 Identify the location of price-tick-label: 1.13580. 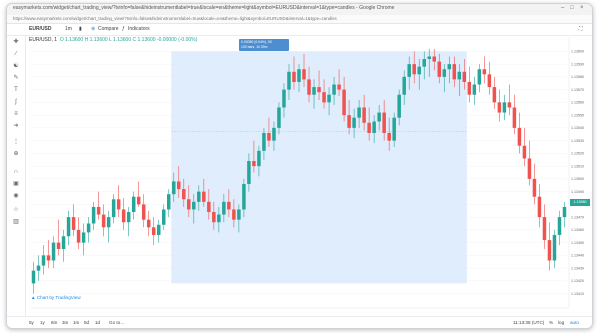
(577, 77).